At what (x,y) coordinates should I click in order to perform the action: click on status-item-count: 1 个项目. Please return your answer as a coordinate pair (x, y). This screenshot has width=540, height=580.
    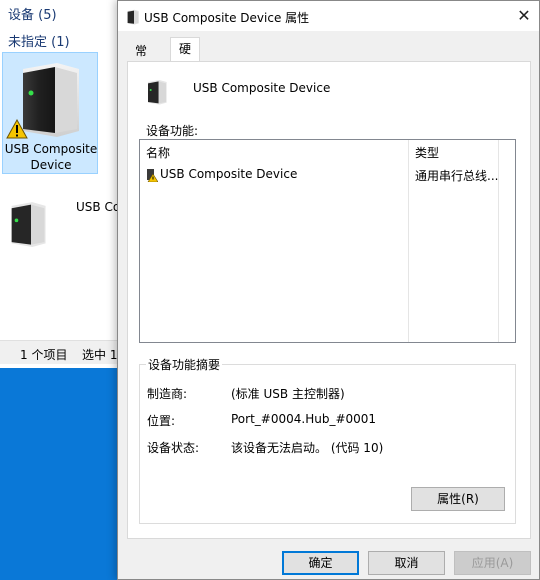
    Looking at the image, I should click on (44, 355).